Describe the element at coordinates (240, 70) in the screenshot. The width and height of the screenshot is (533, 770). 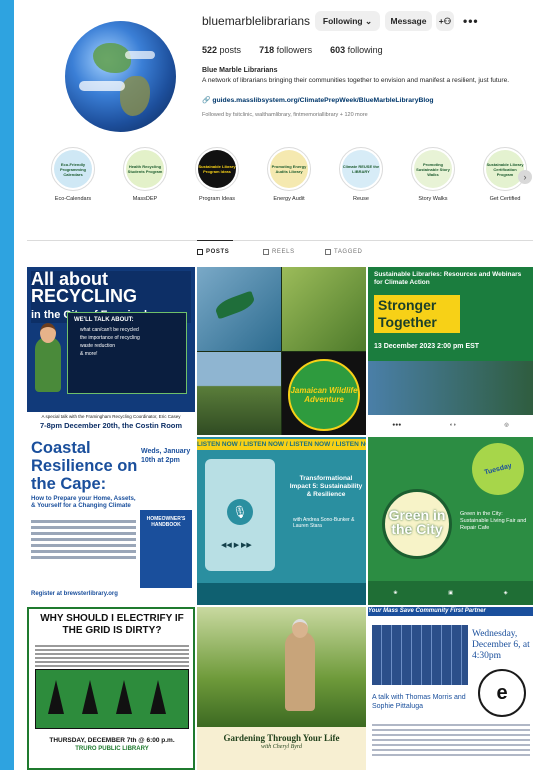
I see `profile-display-name: Blue Marble Librarians` at that location.